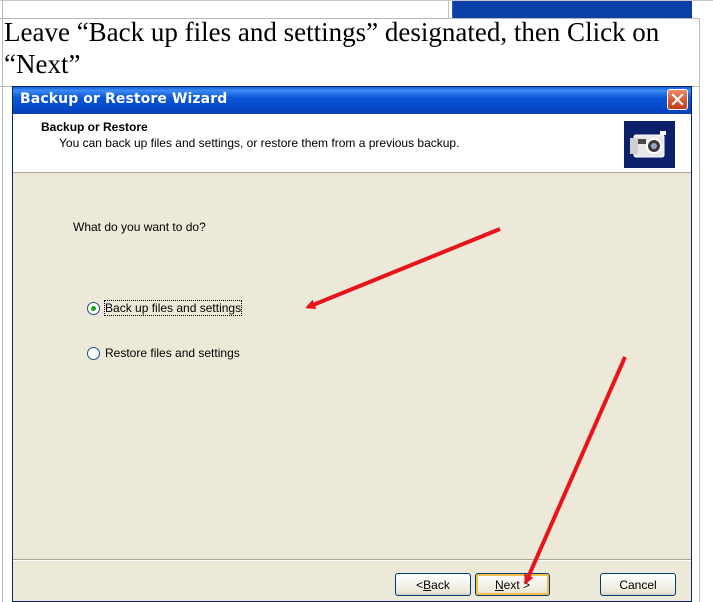 Image resolution: width=713 pixels, height=602 pixels. Describe the element at coordinates (173, 308) in the screenshot. I see `option-backup-label: Back up files and settings` at that location.